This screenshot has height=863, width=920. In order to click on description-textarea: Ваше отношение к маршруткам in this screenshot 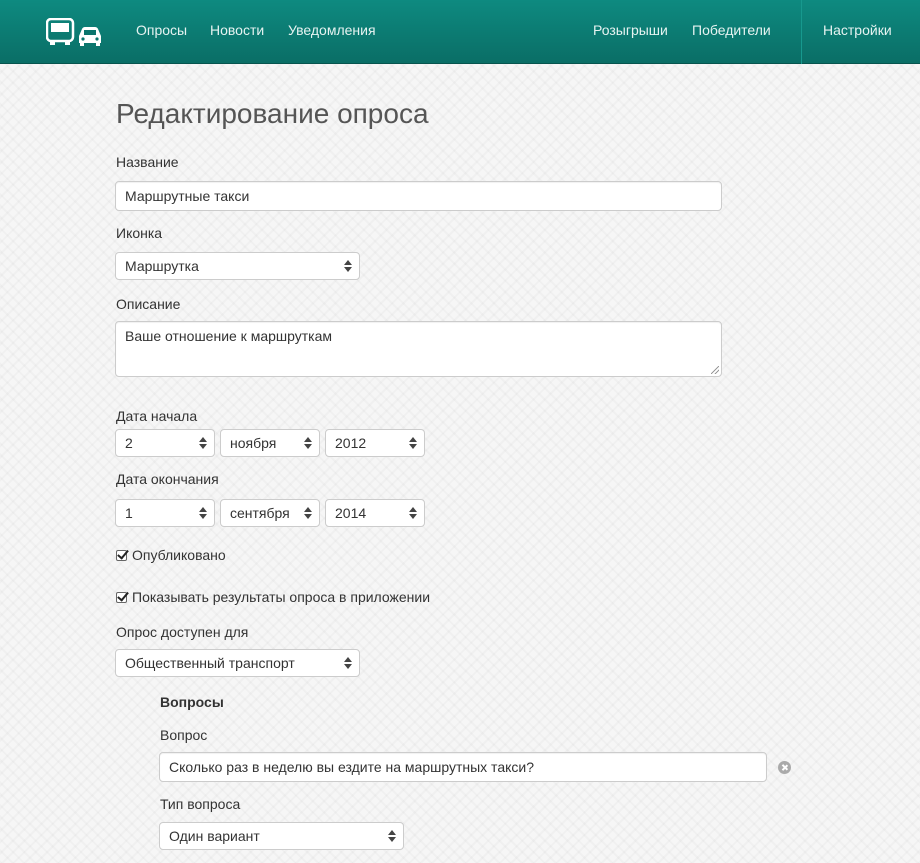, I will do `click(418, 349)`.